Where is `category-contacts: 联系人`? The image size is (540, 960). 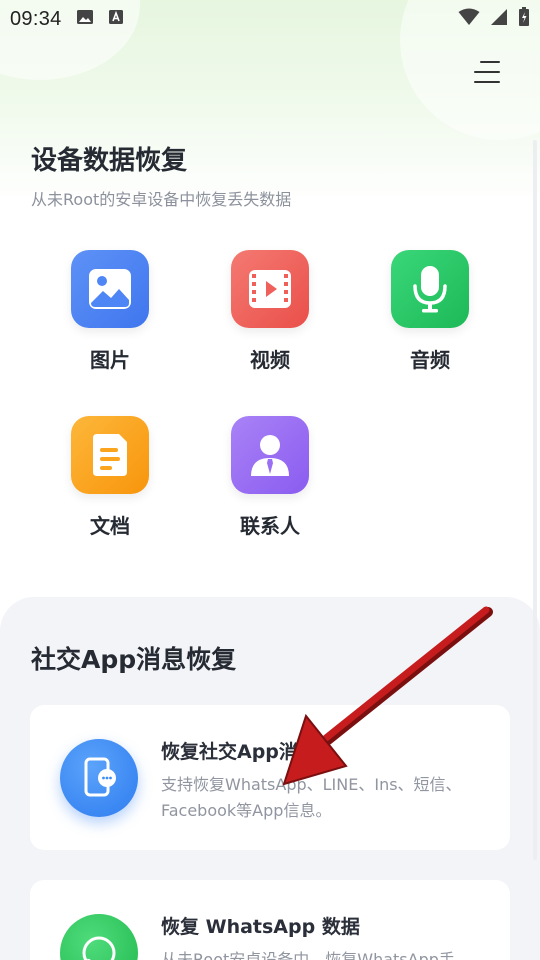 category-contacts: 联系人 is located at coordinates (270, 477).